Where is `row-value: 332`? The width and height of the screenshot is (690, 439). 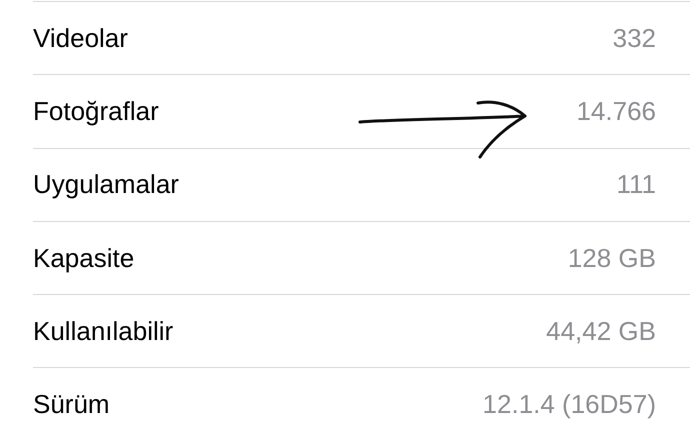
row-value: 332 is located at coordinates (634, 38).